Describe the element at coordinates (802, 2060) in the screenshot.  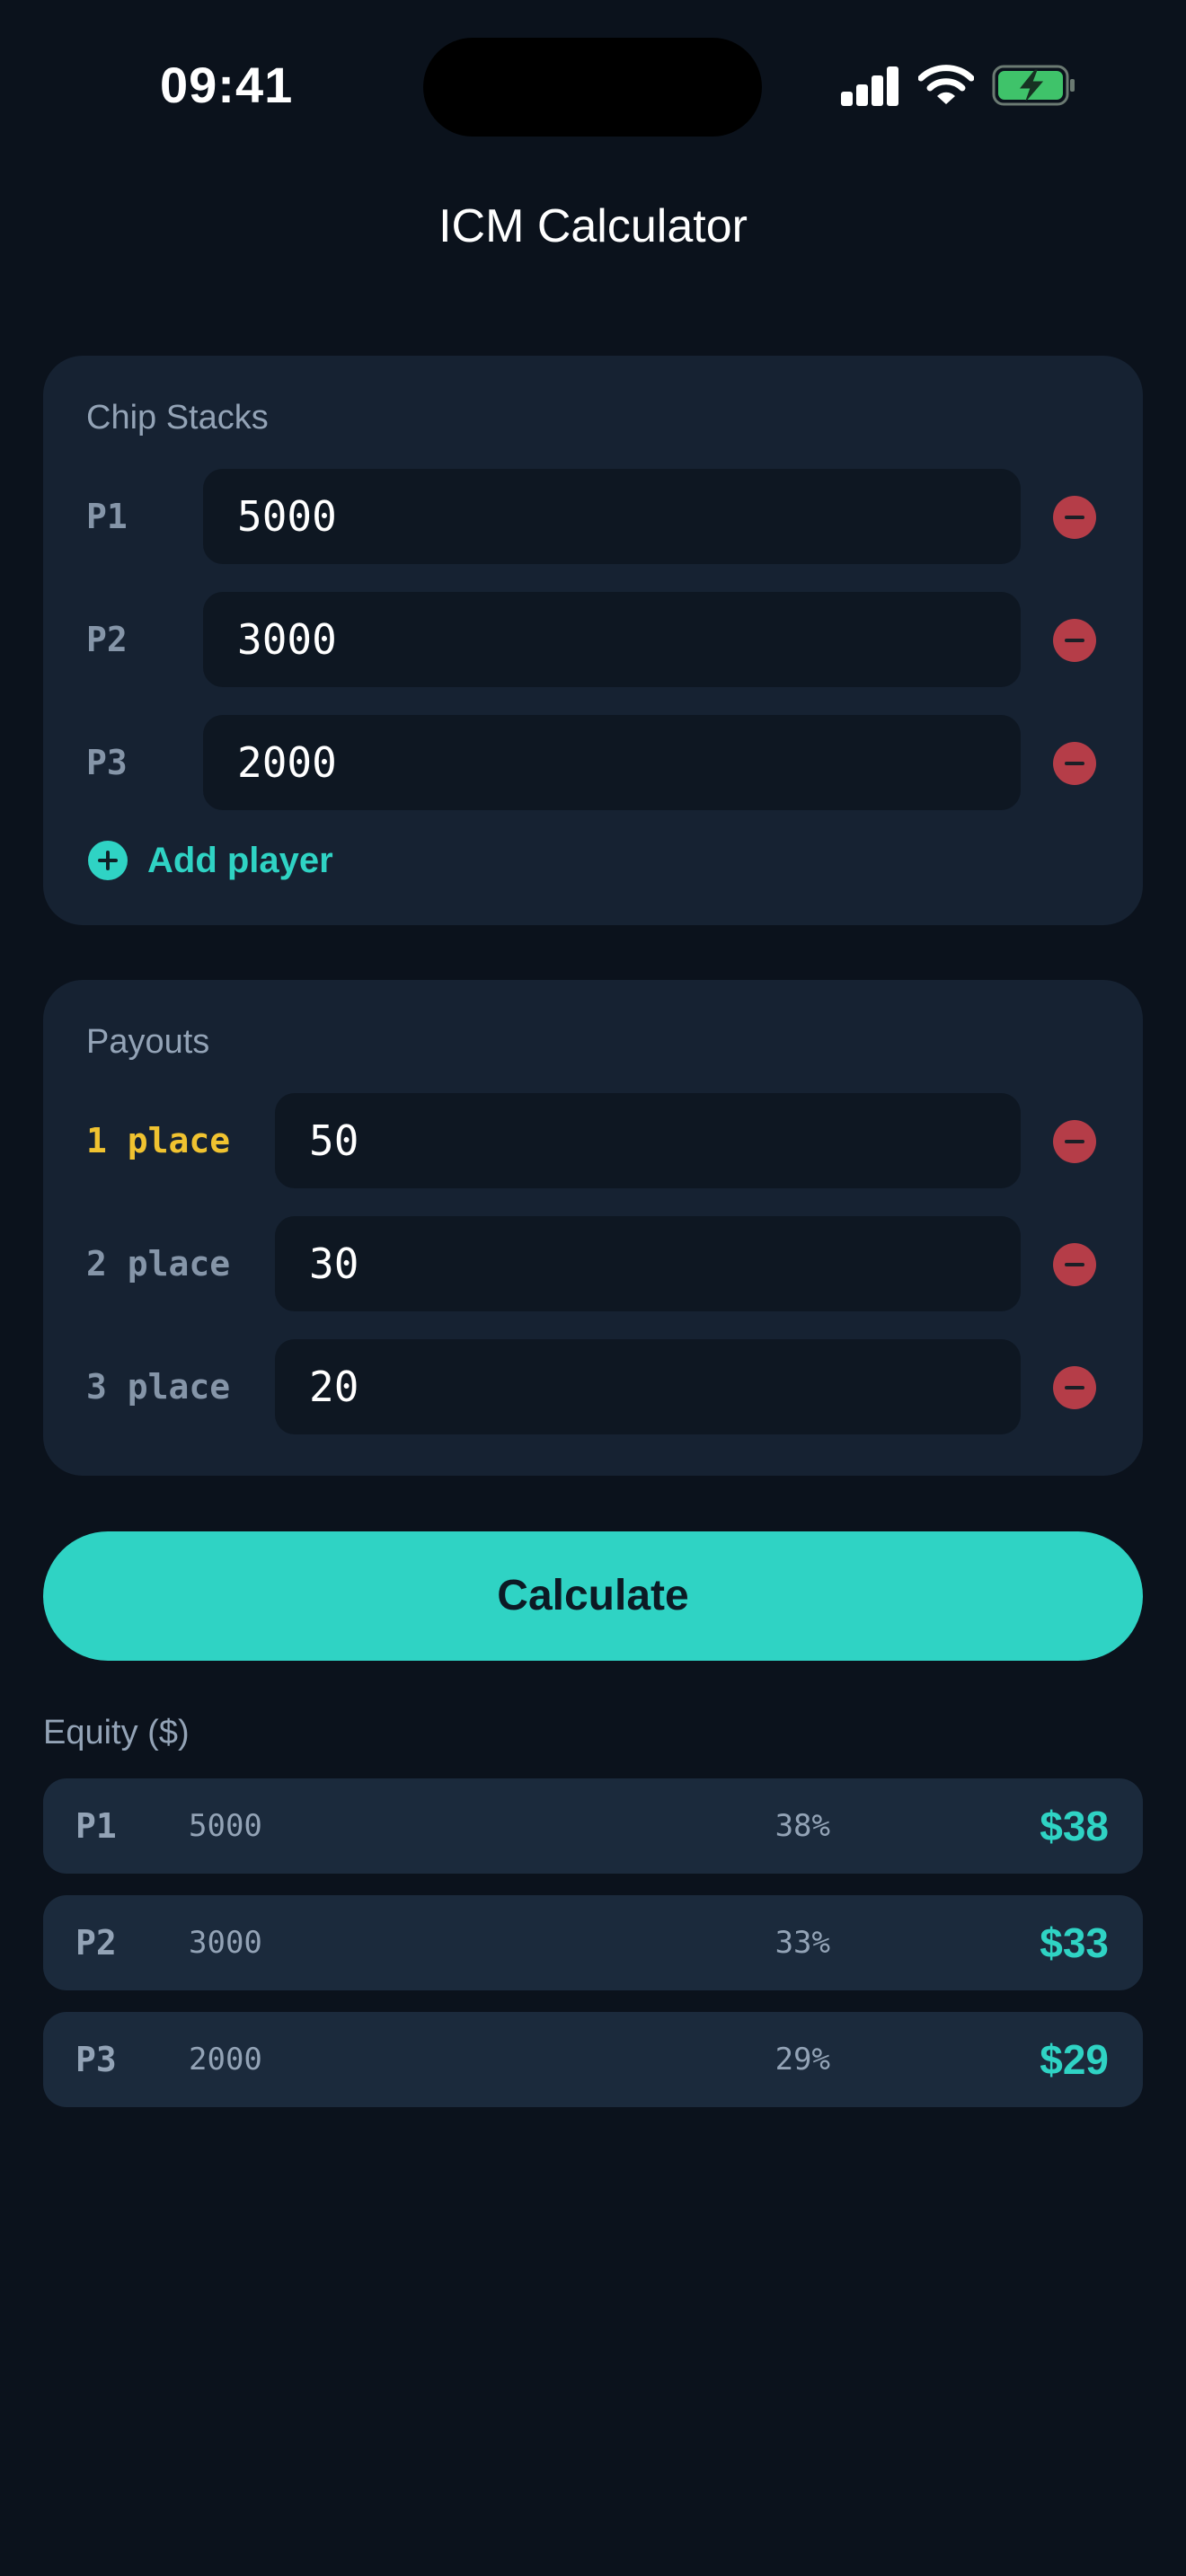
I see `equity-percent: 29%` at that location.